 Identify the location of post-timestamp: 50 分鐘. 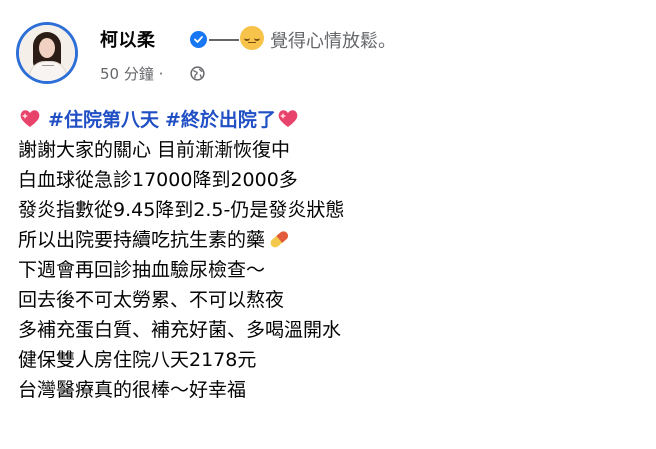
(127, 74).